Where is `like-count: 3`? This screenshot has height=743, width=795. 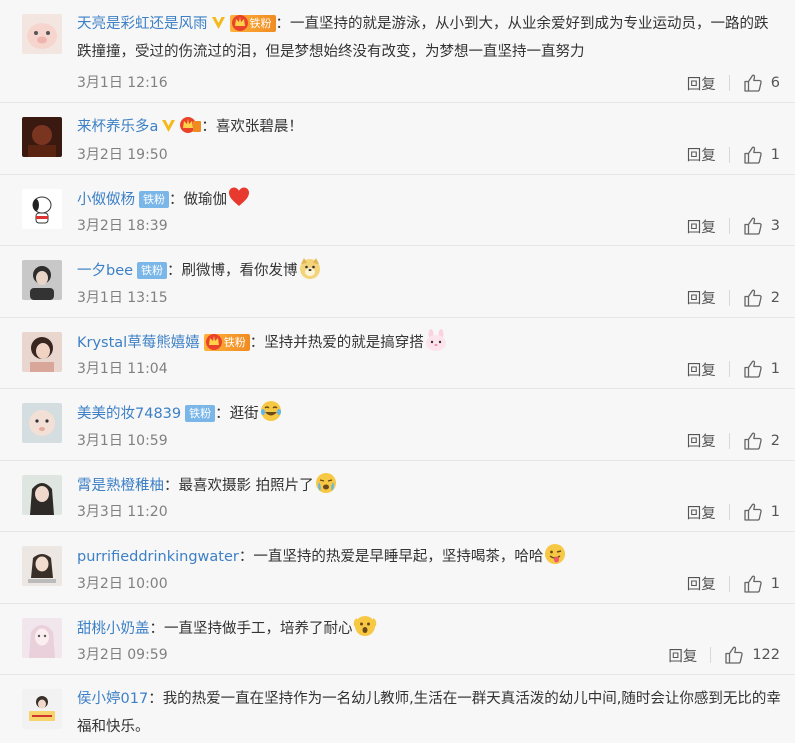
like-count: 3 is located at coordinates (775, 226).